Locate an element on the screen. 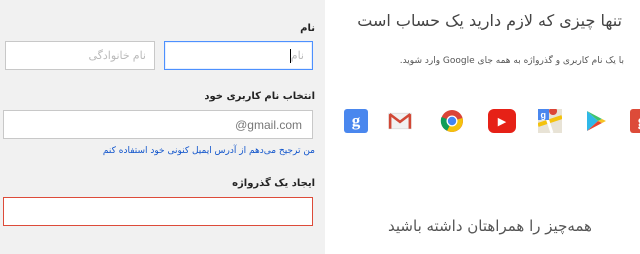  gmail-suffix: @gmail.com is located at coordinates (268, 124).